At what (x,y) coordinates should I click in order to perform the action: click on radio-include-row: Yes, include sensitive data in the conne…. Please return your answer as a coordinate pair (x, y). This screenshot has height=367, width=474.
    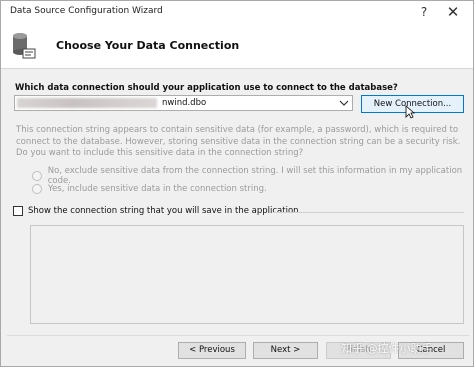
    Looking at the image, I should click on (149, 189).